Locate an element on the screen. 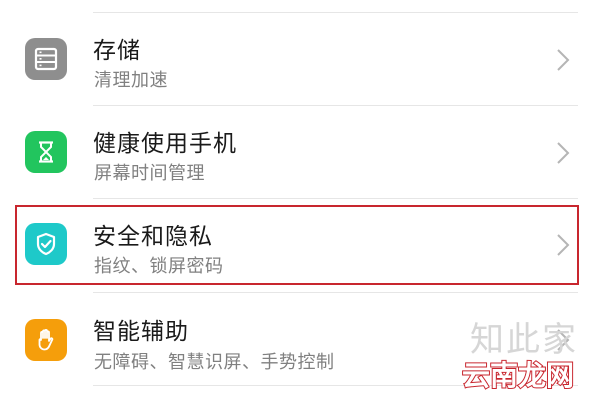 The image size is (600, 400). hourglass-icon is located at coordinates (46, 152).